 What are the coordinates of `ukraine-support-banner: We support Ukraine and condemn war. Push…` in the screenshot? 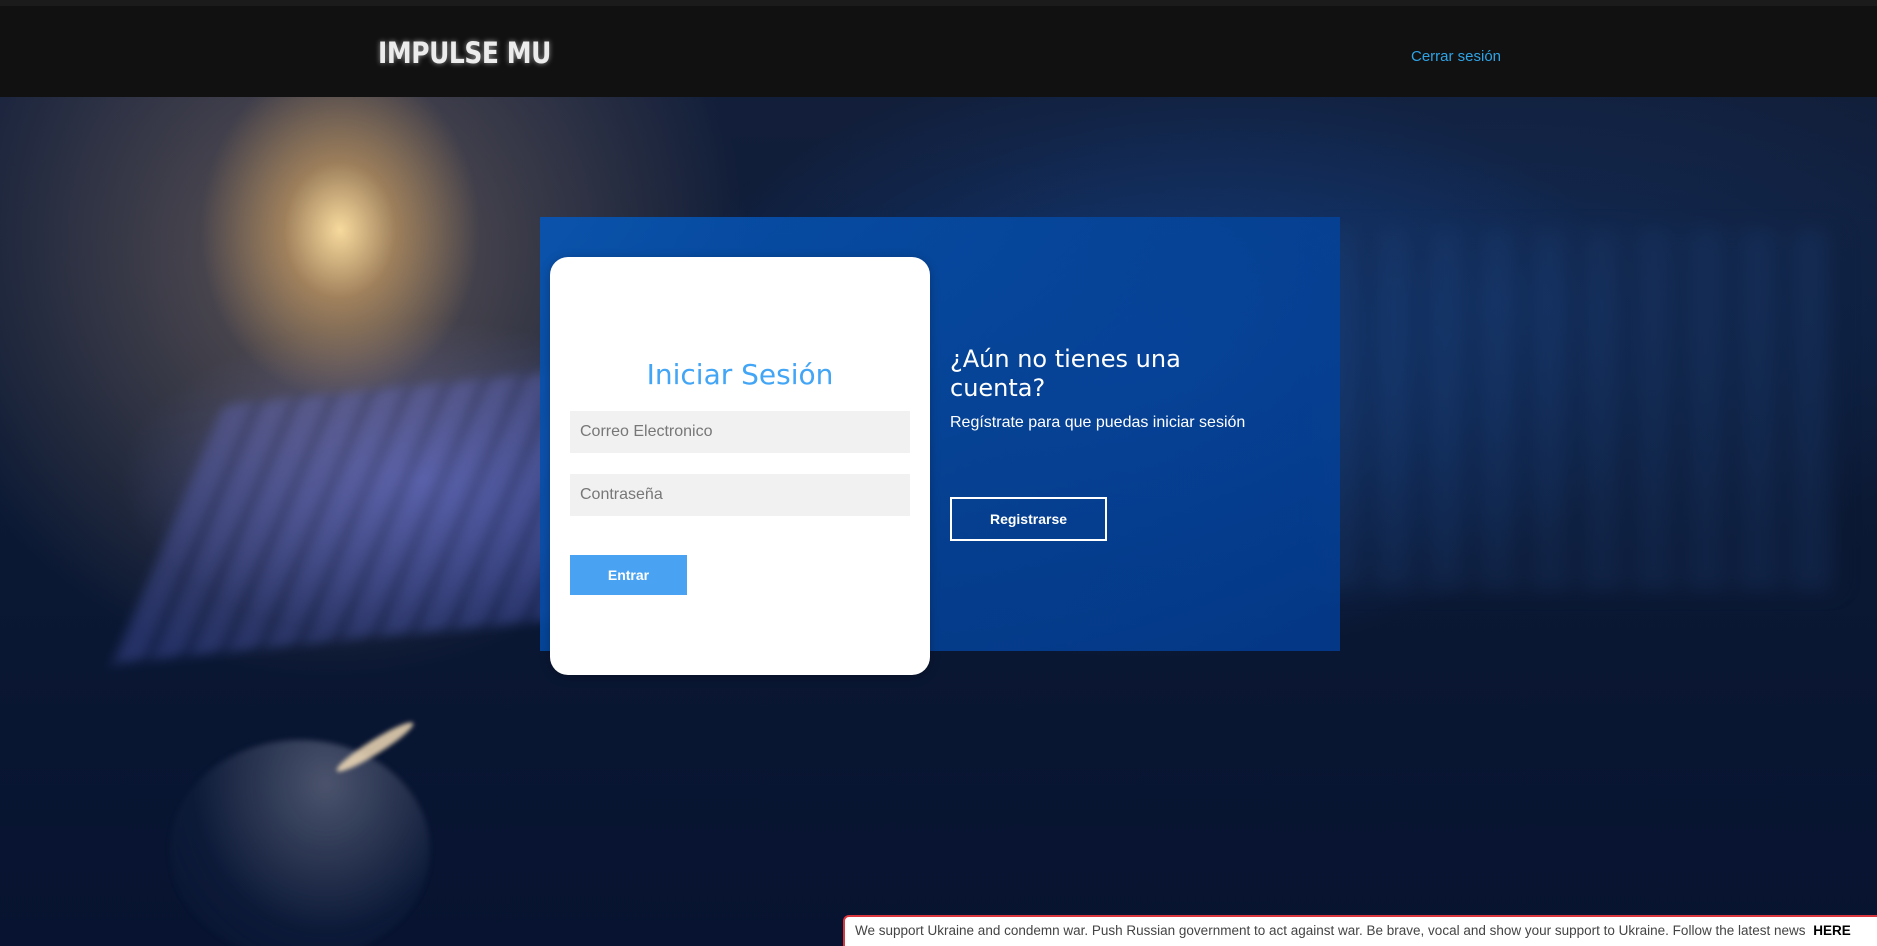 It's located at (1360, 930).